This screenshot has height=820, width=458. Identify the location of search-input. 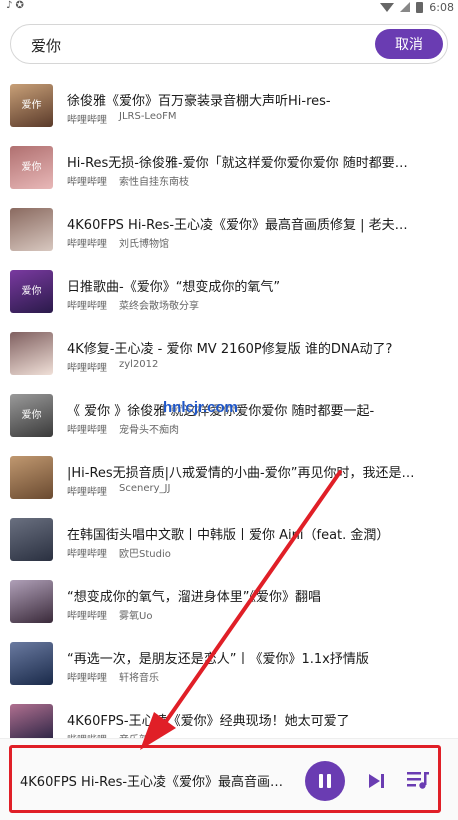
(181, 45).